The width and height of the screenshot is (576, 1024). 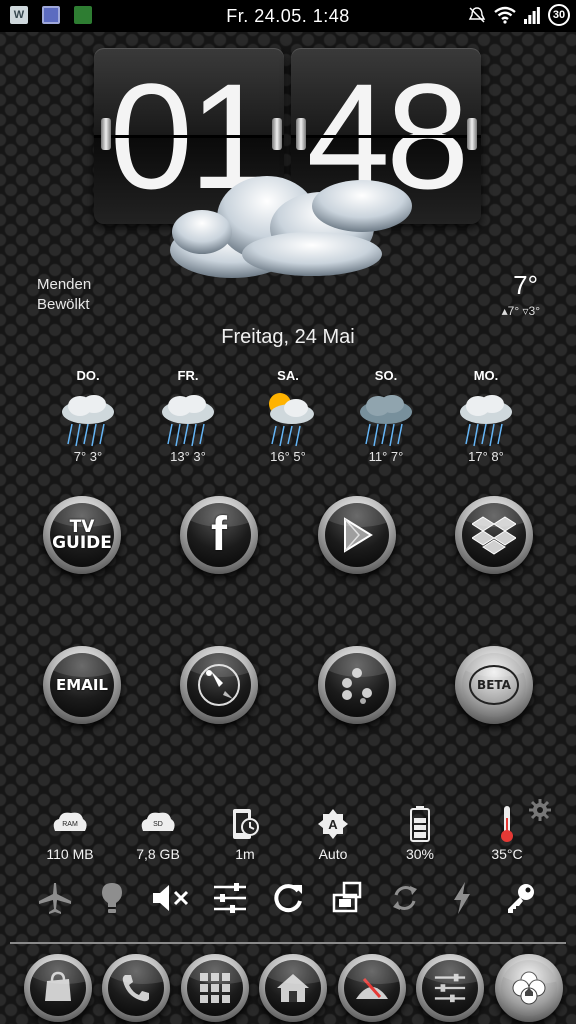 What do you see at coordinates (219, 685) in the screenshot?
I see `compass-app` at bounding box center [219, 685].